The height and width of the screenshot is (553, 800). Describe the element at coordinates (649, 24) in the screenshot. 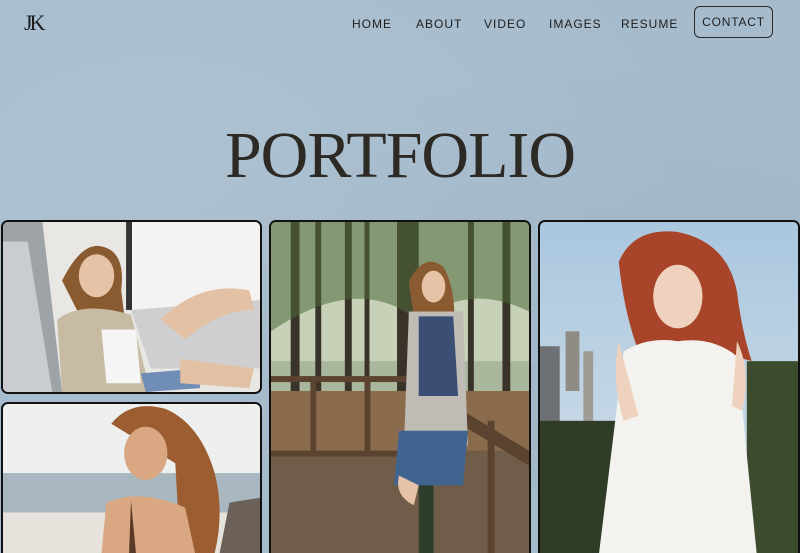

I see `nav-resume: RESUME` at that location.